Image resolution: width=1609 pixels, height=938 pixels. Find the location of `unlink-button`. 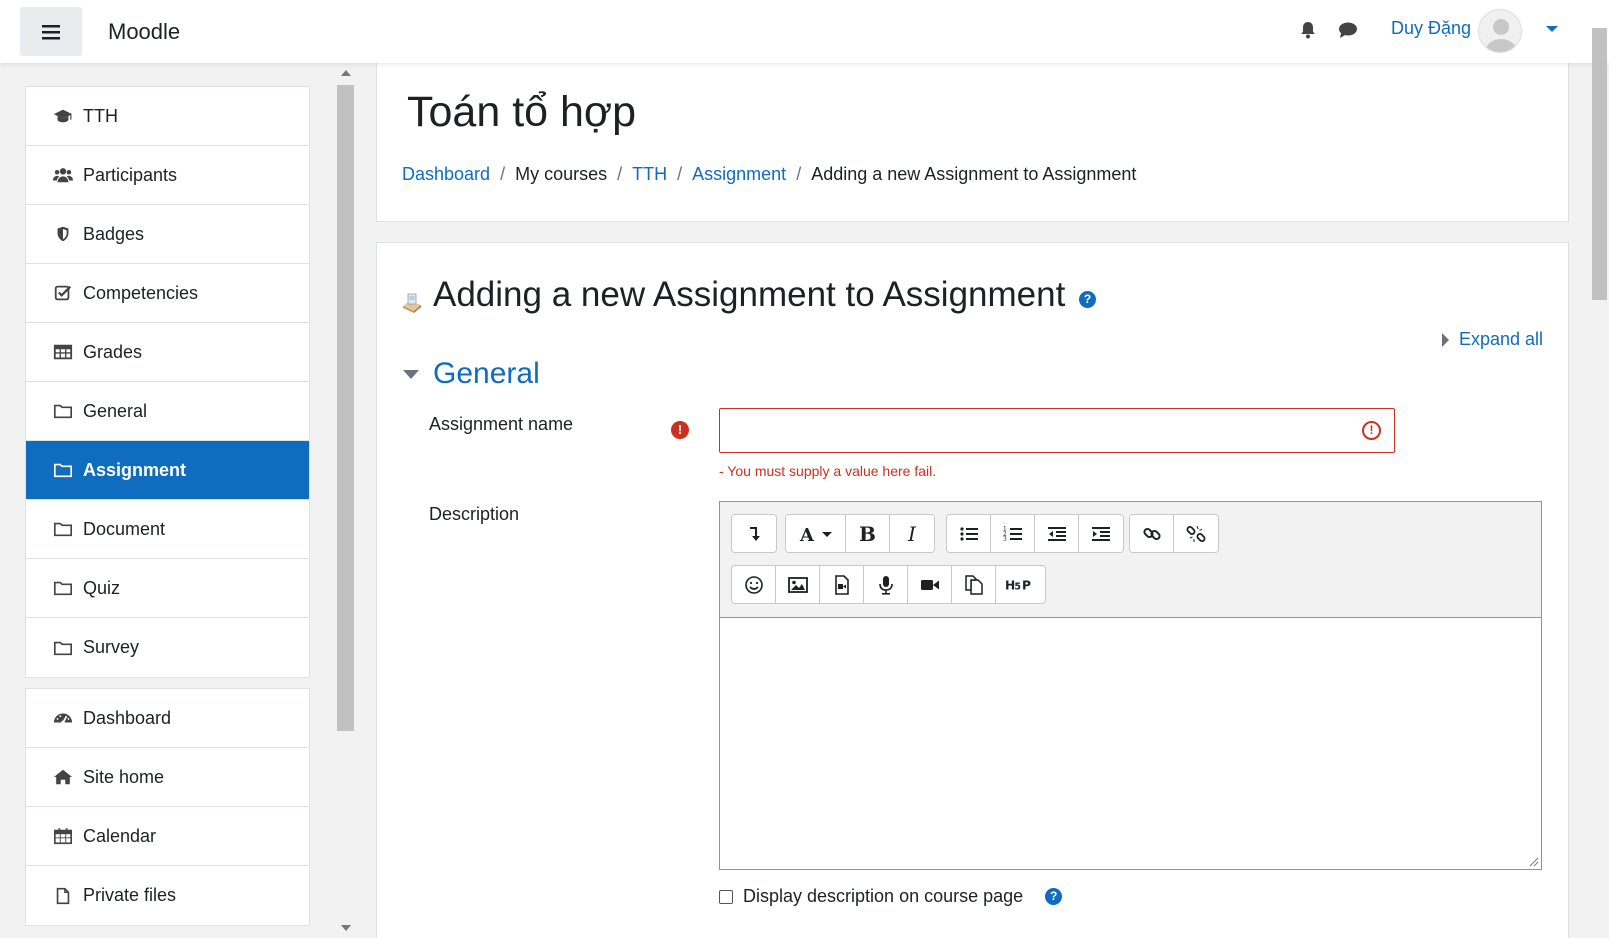

unlink-button is located at coordinates (1196, 533).